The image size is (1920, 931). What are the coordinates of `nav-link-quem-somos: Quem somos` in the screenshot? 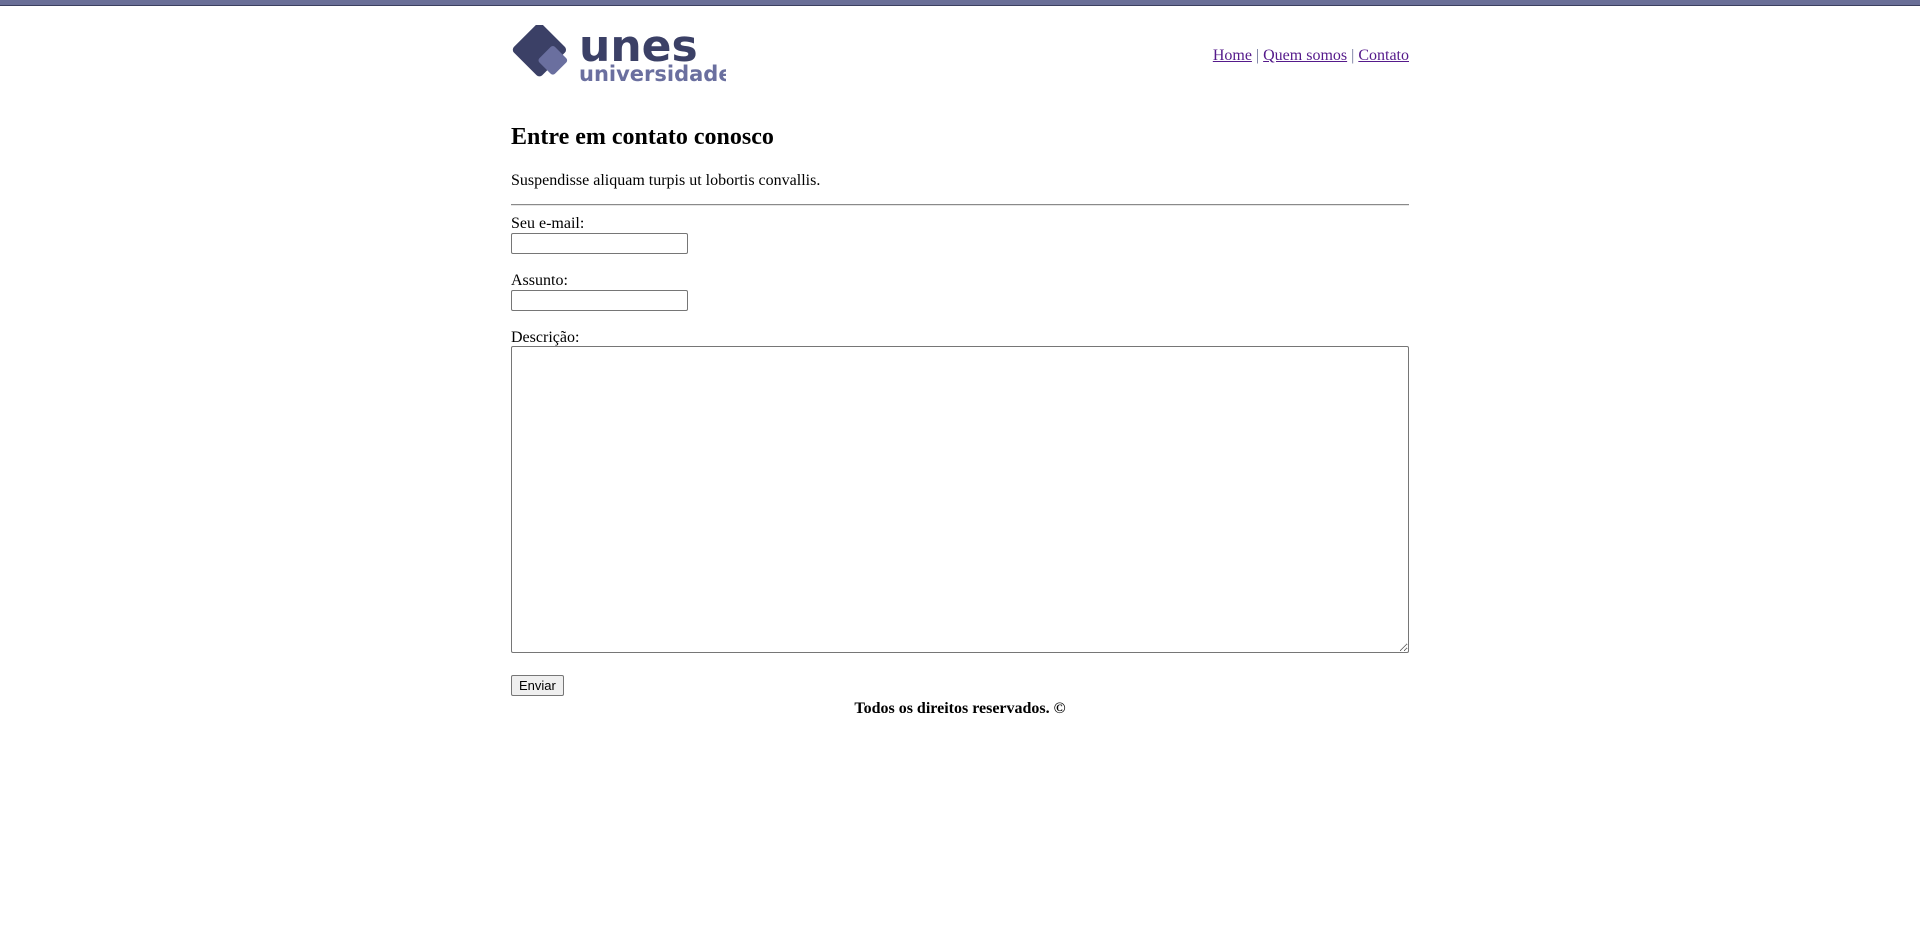 It's located at (1305, 55).